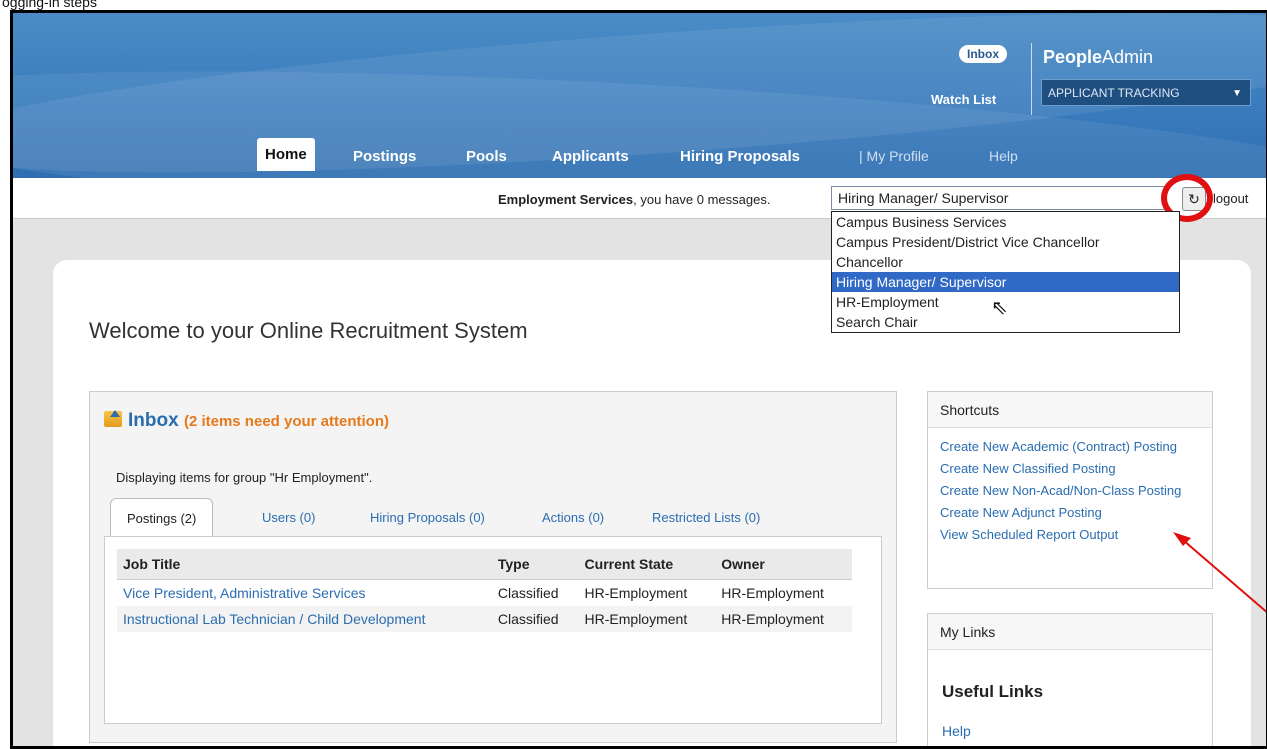 The image size is (1267, 749). Describe the element at coordinates (244, 593) in the screenshot. I see `job-title-link: Vice President, Administrative Services` at that location.